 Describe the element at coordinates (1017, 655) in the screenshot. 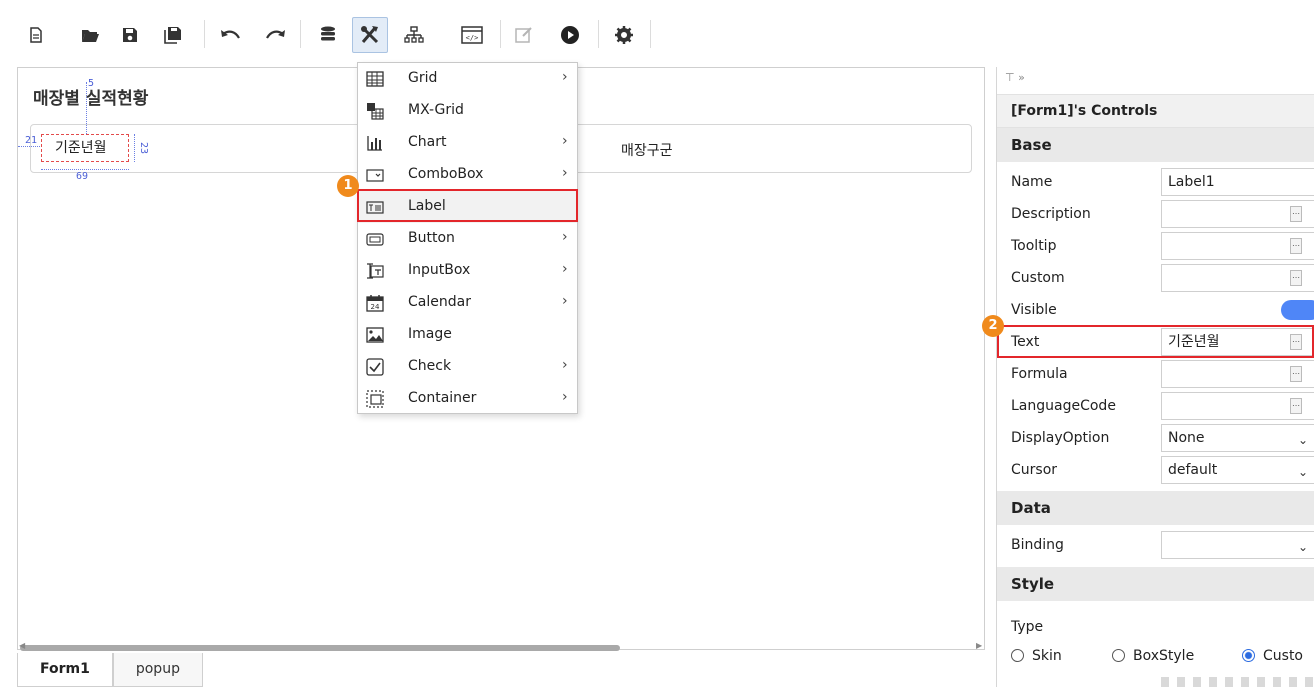

I see `radio-unchecked-icon` at that location.